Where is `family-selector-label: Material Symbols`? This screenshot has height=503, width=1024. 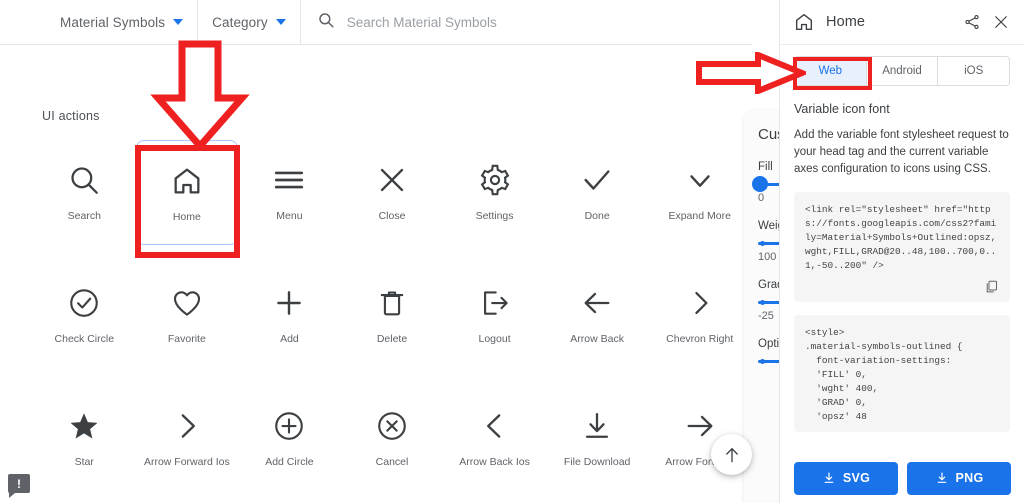 family-selector-label: Material Symbols is located at coordinates (113, 22).